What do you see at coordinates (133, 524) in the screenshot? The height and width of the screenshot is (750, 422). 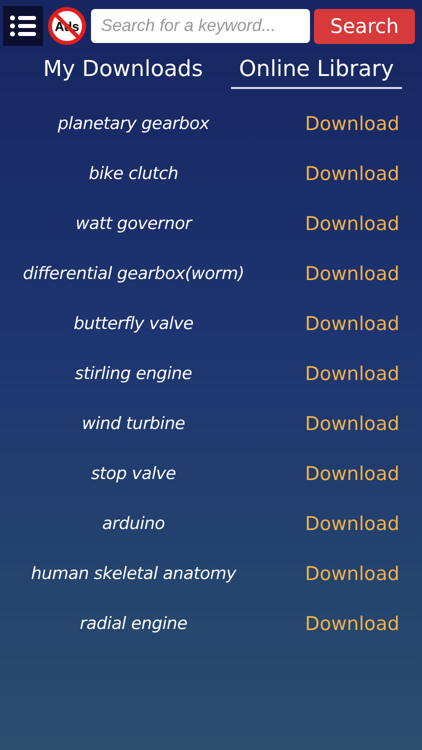 I see `model-name: arduino` at bounding box center [133, 524].